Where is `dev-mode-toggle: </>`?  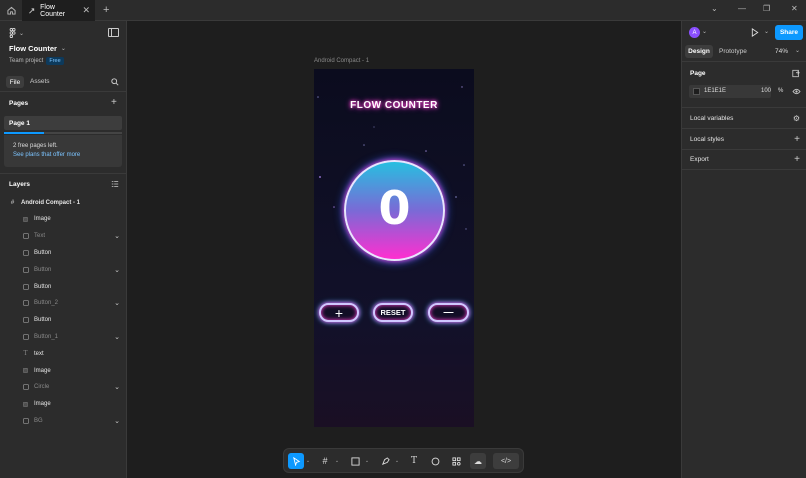 dev-mode-toggle: </> is located at coordinates (506, 461).